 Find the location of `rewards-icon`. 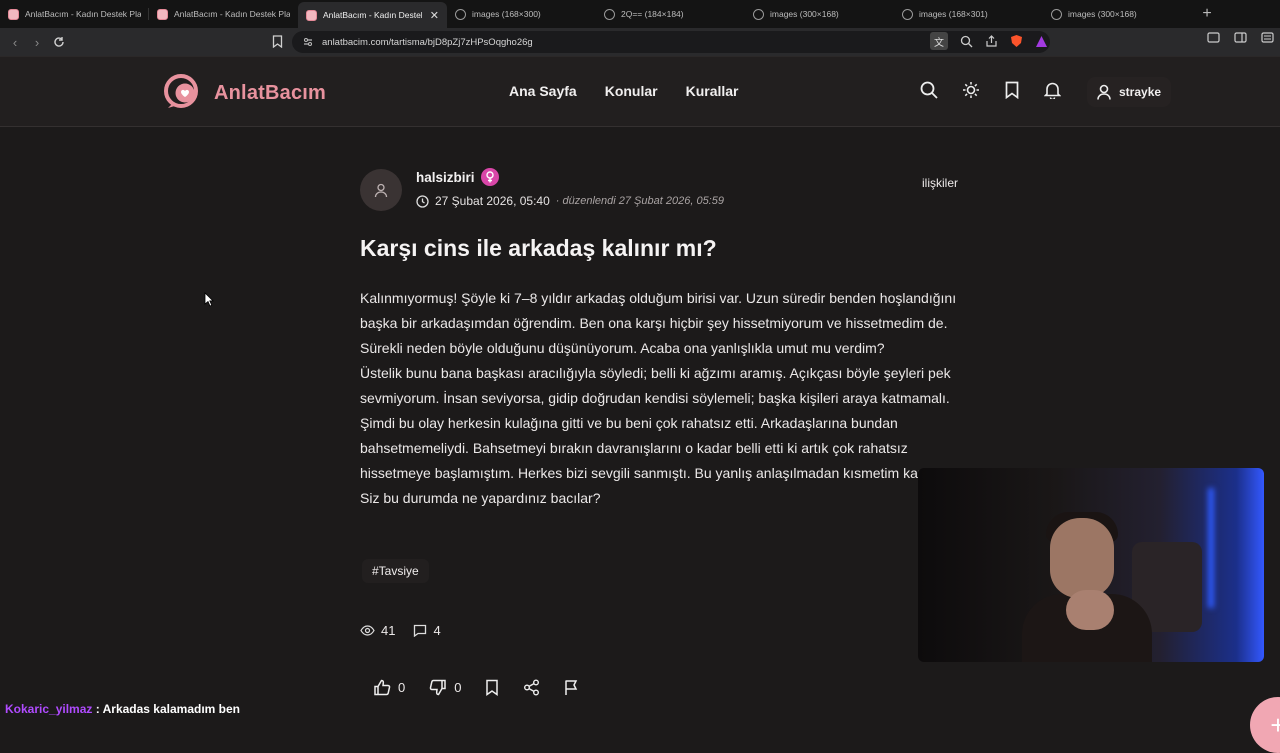

rewards-icon is located at coordinates (1041, 41).